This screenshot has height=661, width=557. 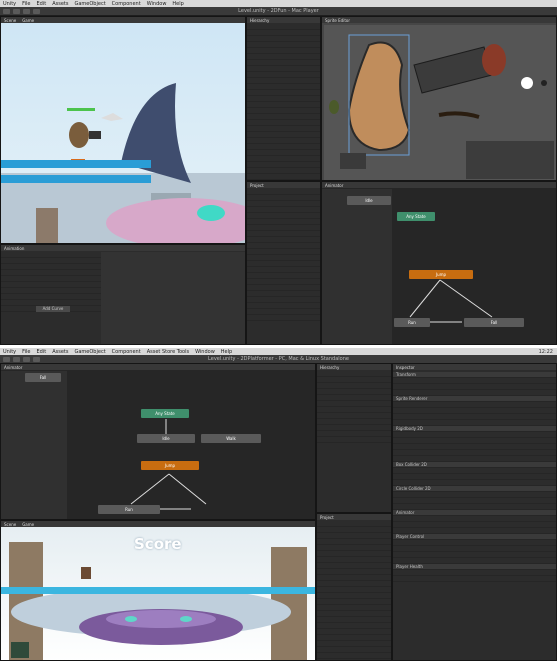 I want to click on menu-item: Asset Store Tools, so click(x=168, y=352).